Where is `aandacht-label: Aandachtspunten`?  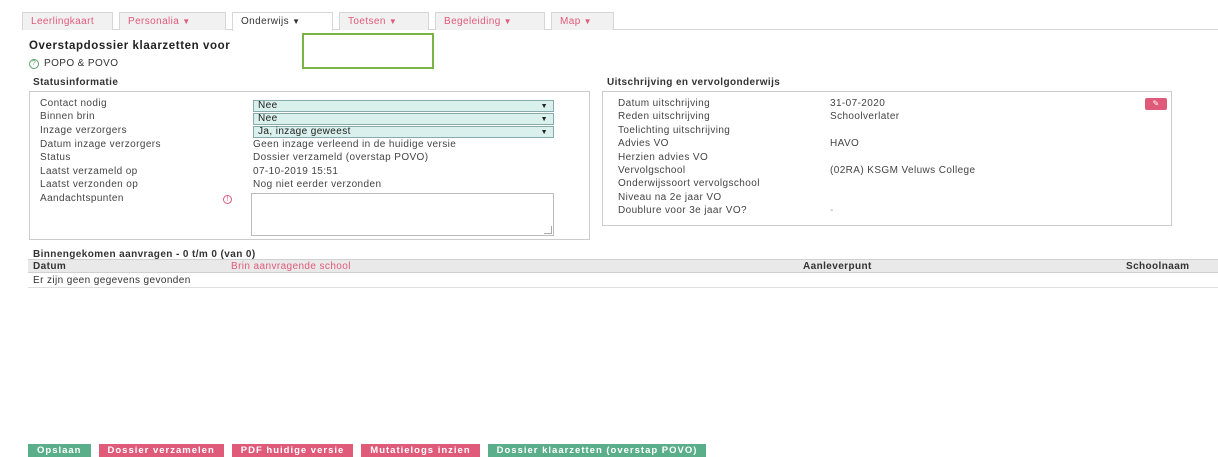
aandacht-label: Aandachtspunten is located at coordinates (82, 198).